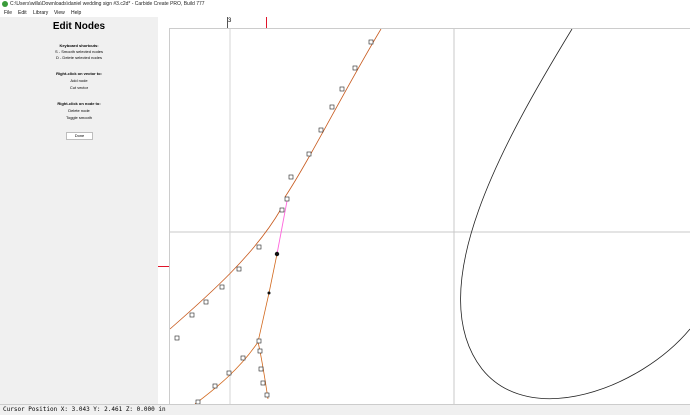 The height and width of the screenshot is (415, 690). I want to click on vector-add-node: Add node, so click(79, 80).